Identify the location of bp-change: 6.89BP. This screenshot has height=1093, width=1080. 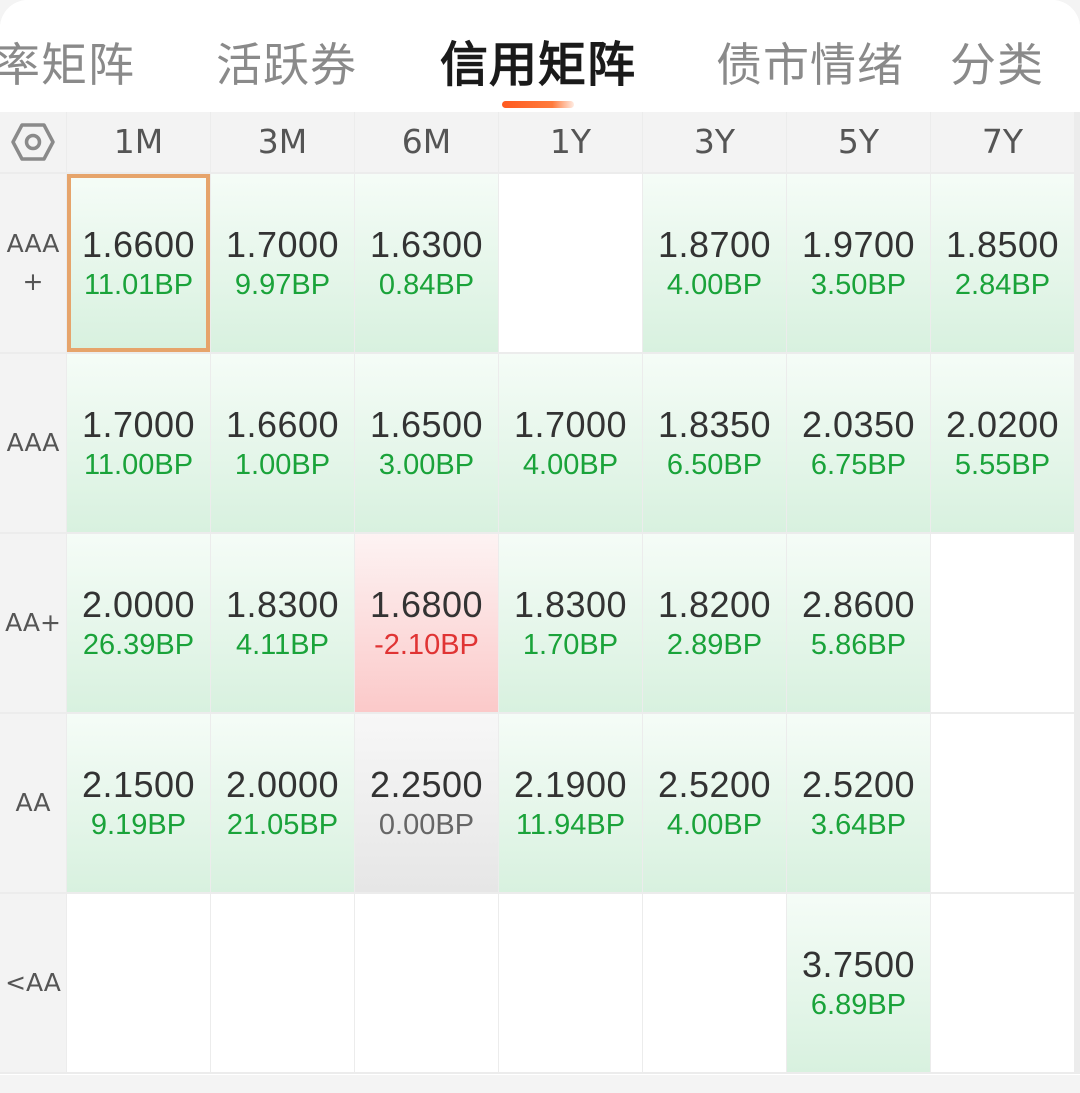
(858, 1005).